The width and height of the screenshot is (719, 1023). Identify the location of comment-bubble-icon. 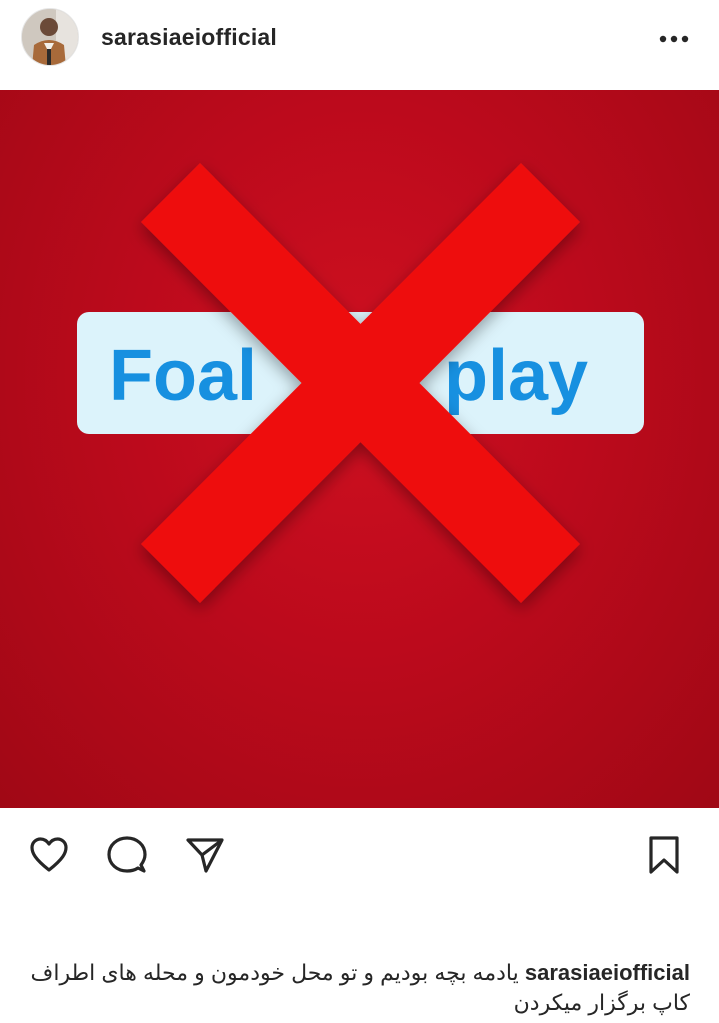
(127, 854).